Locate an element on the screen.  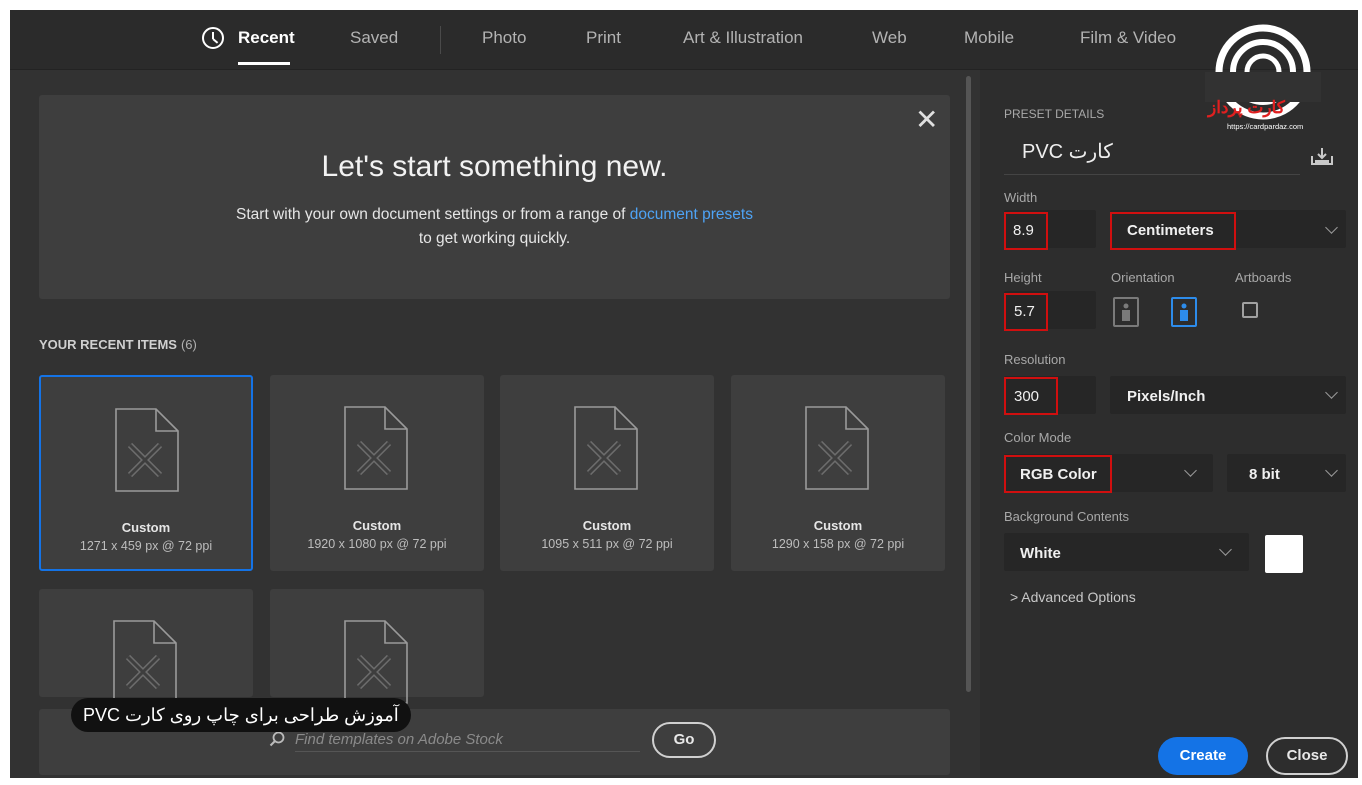
create-button: Create is located at coordinates (1203, 756).